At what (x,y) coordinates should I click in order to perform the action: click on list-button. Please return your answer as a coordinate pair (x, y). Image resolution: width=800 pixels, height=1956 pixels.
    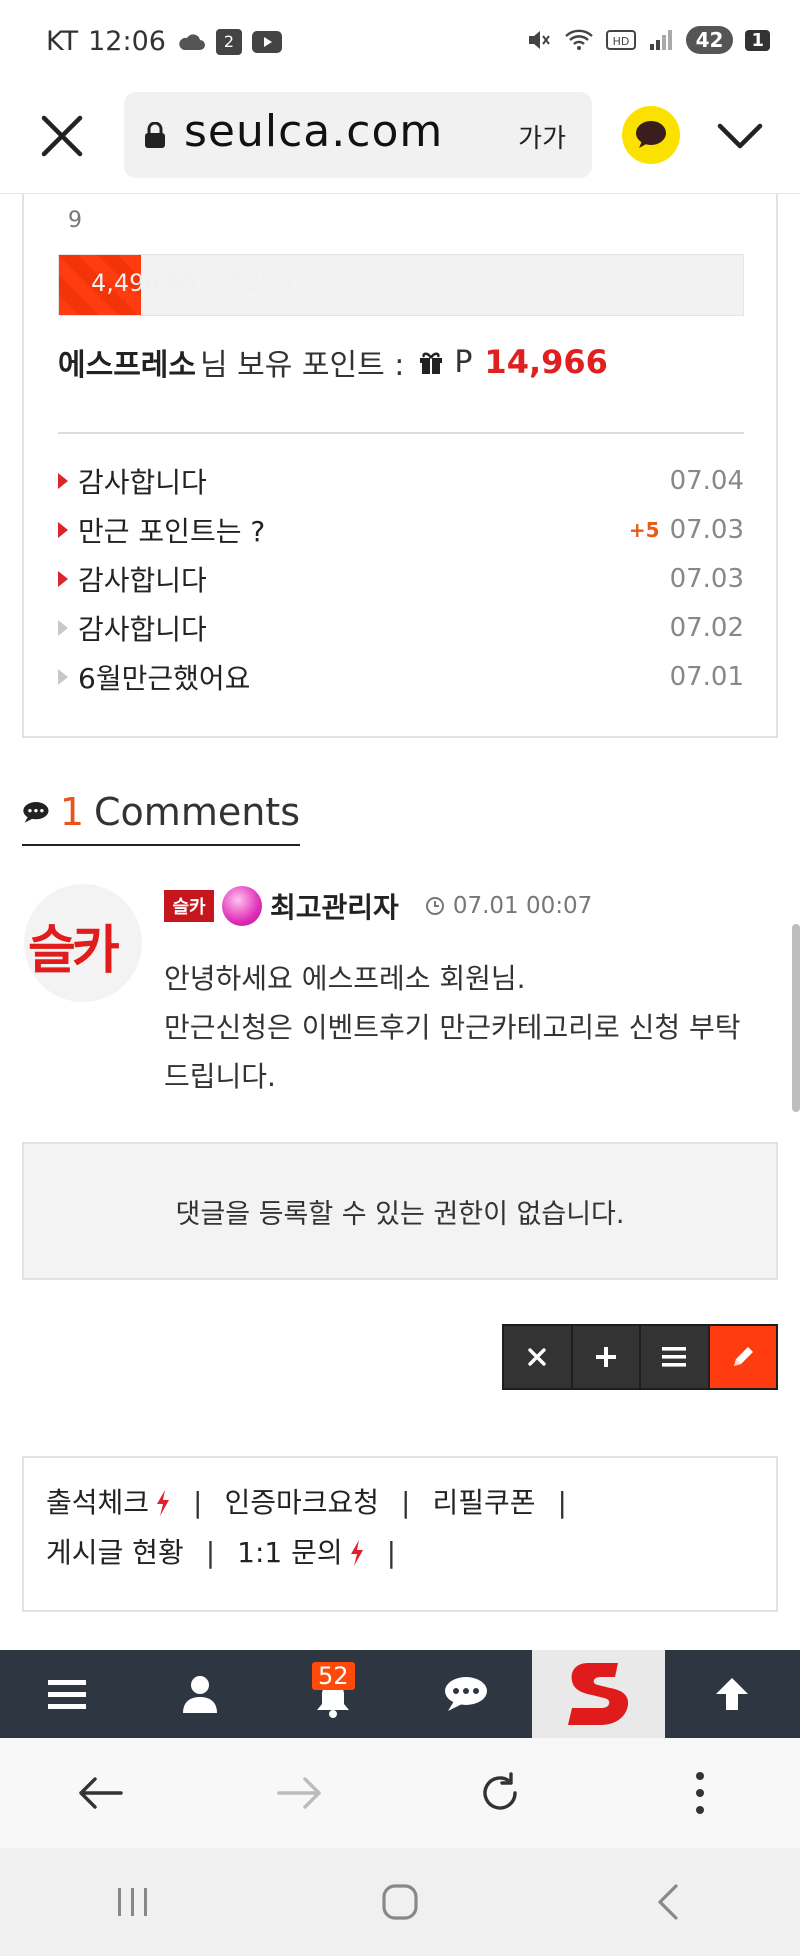
    Looking at the image, I should click on (675, 1357).